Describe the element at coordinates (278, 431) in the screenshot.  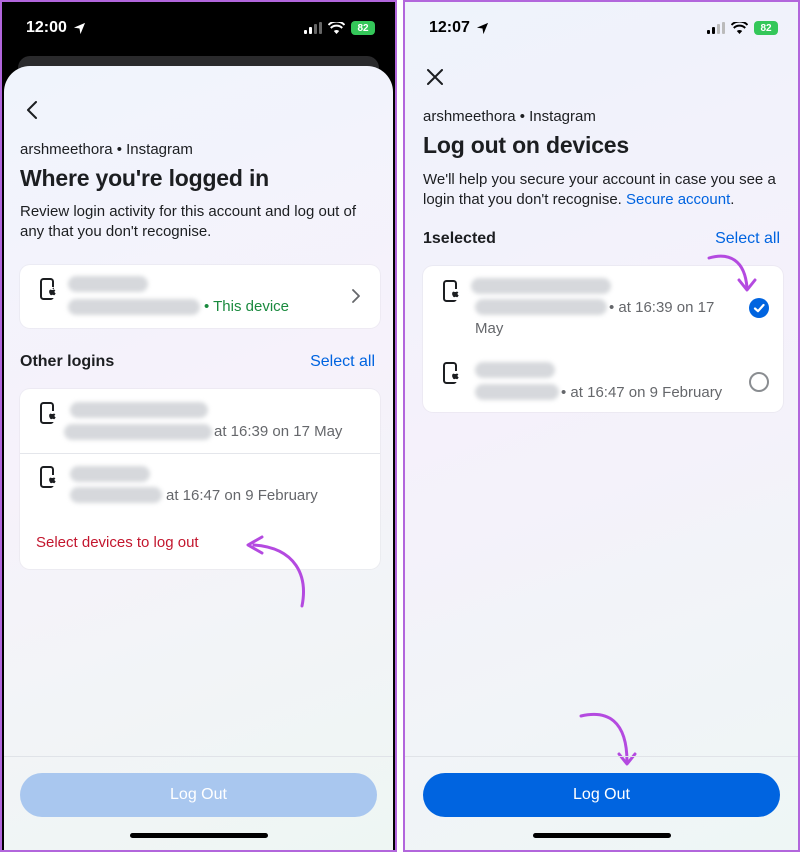
I see `login-meta: at 16:39 on 17 May` at that location.